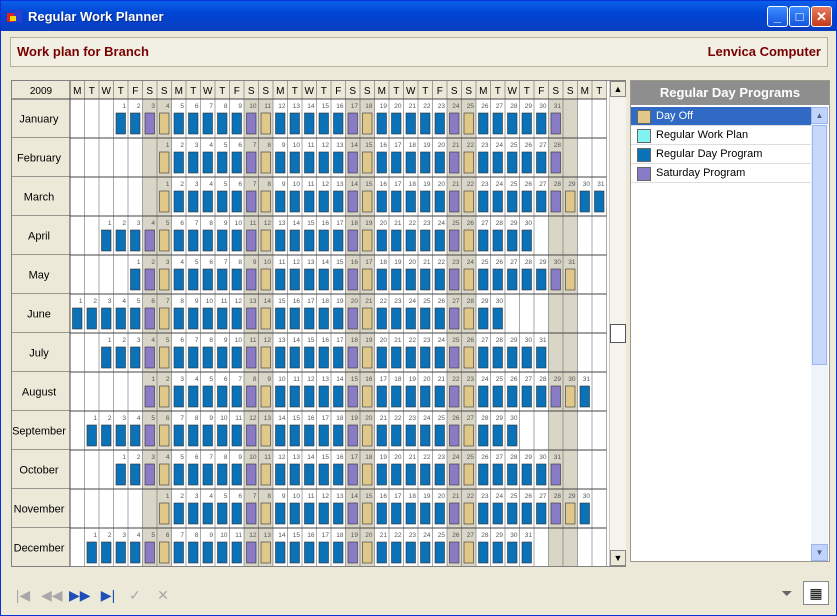 This screenshot has width=837, height=616. What do you see at coordinates (816, 593) in the screenshot?
I see `calendar-grid-icon: ▦` at bounding box center [816, 593].